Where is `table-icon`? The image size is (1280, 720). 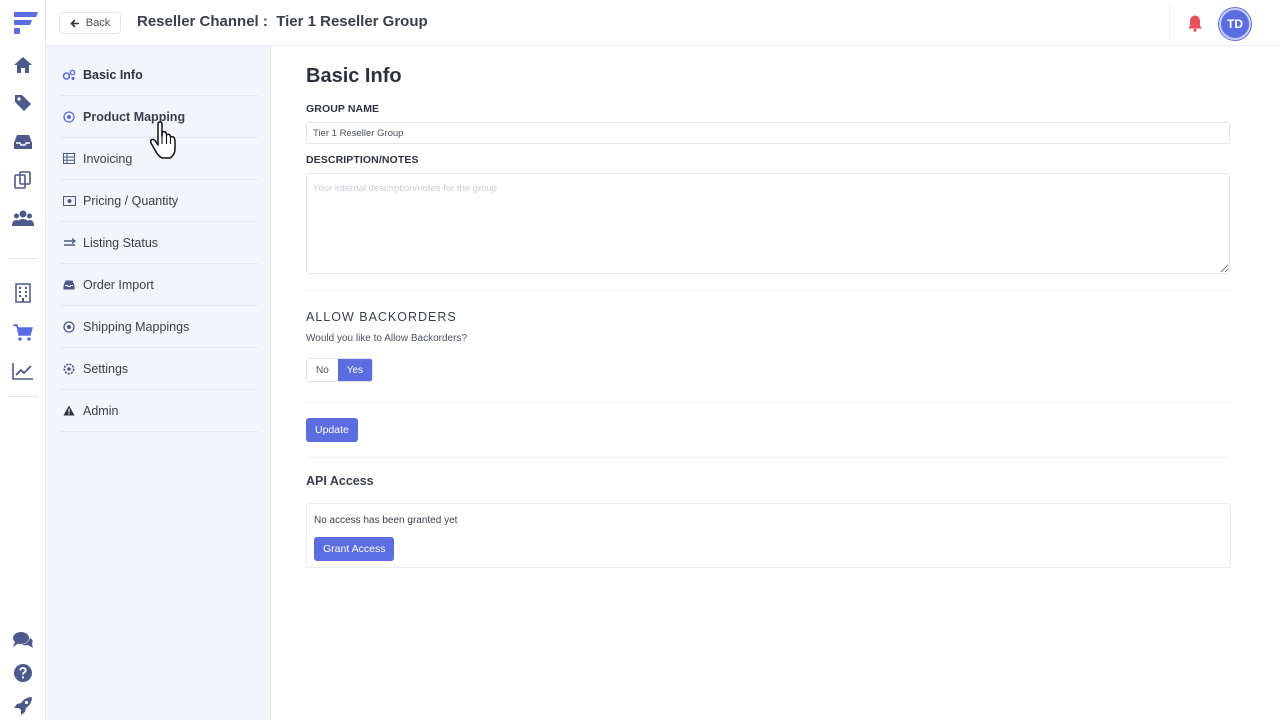 table-icon is located at coordinates (69, 159).